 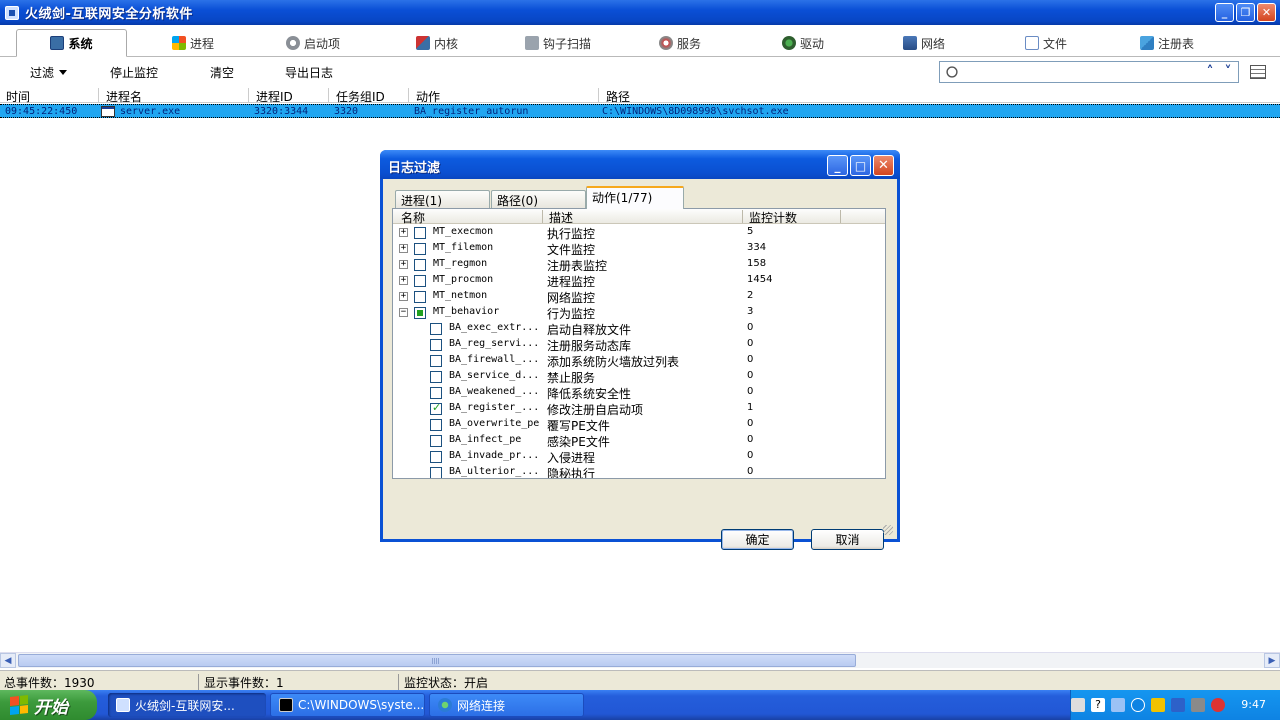 I want to click on search-input, so click(x=1077, y=72).